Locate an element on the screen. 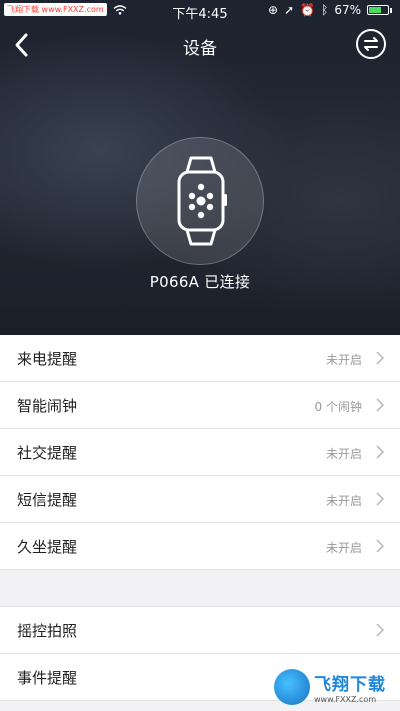  settings-row-smart-alarm: 智能闹钟 0 个闹钟 is located at coordinates (200, 405).